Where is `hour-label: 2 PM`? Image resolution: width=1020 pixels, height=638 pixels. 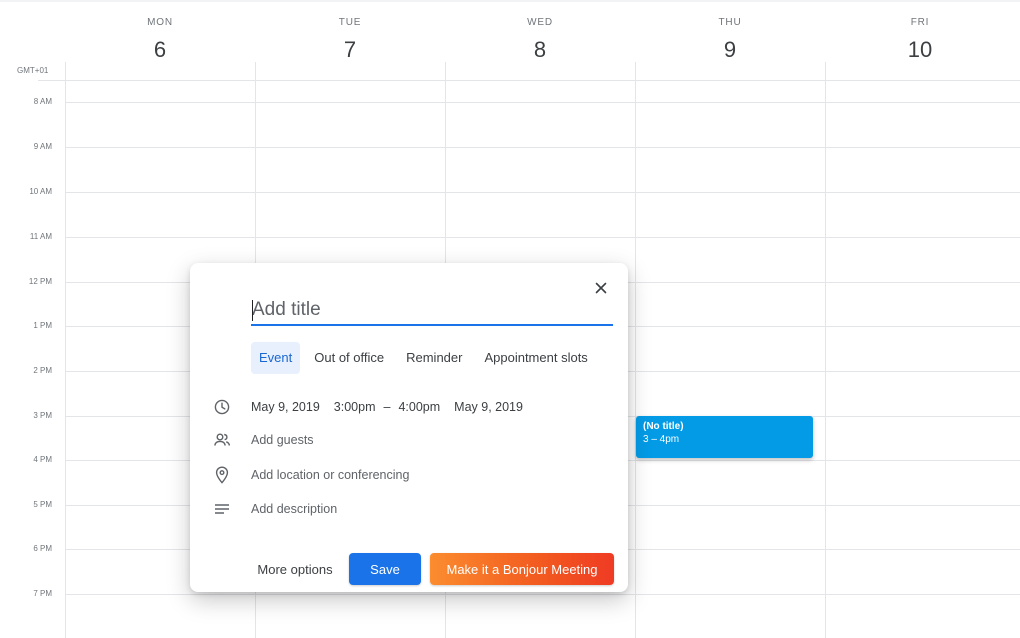
hour-label: 2 PM is located at coordinates (42, 370).